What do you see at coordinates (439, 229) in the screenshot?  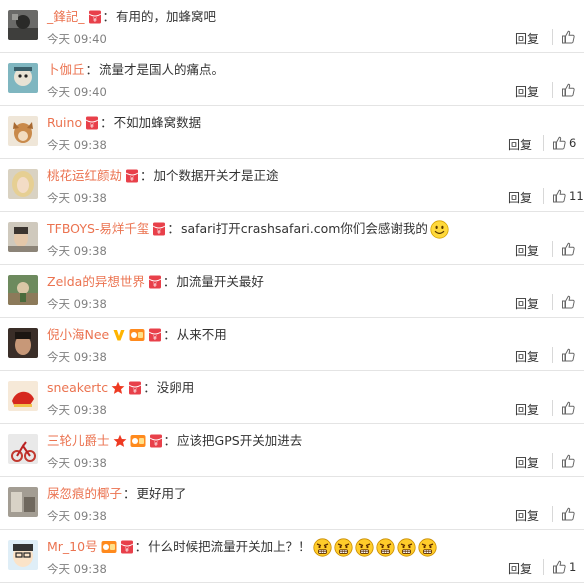 I see `smile-emoji-icon` at bounding box center [439, 229].